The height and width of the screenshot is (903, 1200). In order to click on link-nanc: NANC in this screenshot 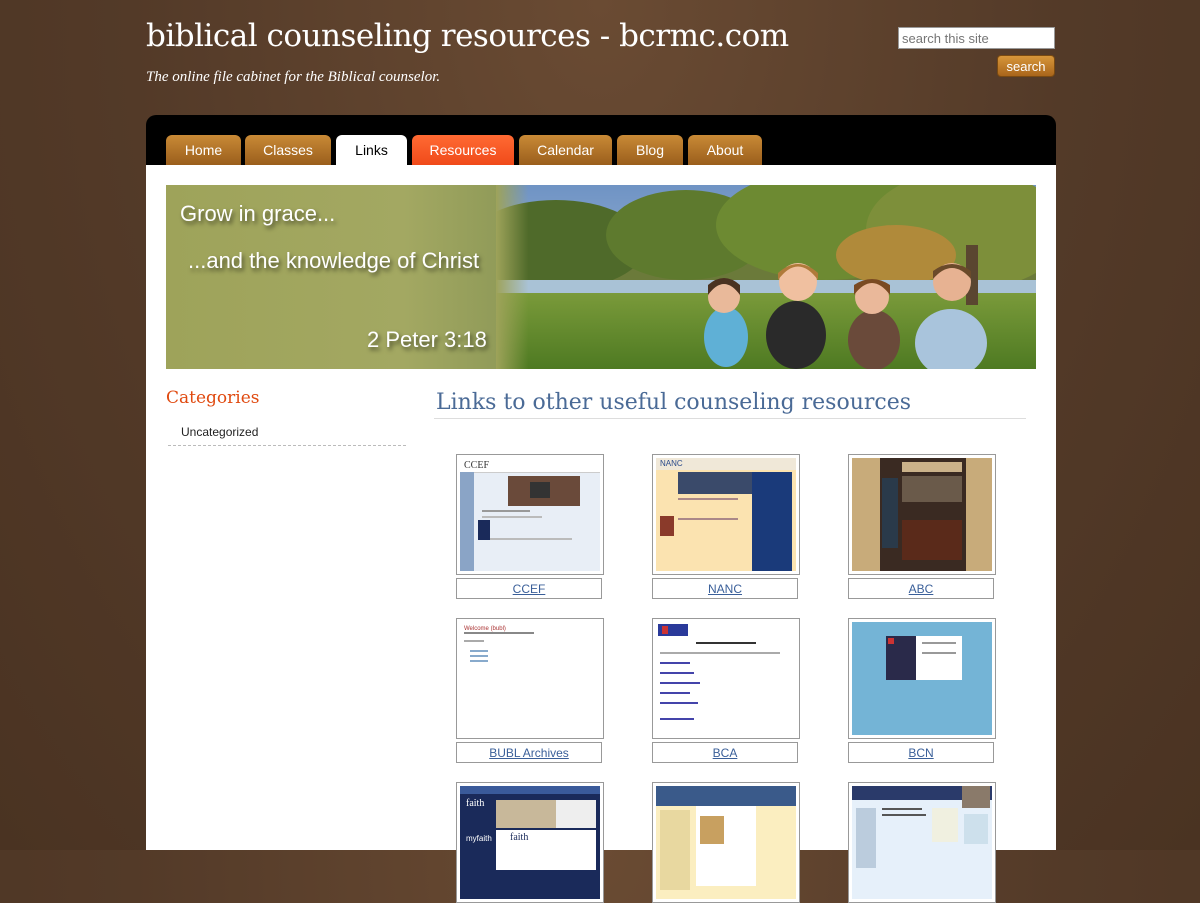, I will do `click(725, 589)`.